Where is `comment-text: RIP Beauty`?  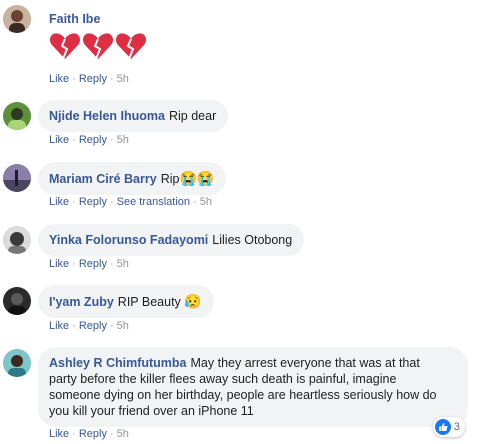 comment-text: RIP Beauty is located at coordinates (149, 302).